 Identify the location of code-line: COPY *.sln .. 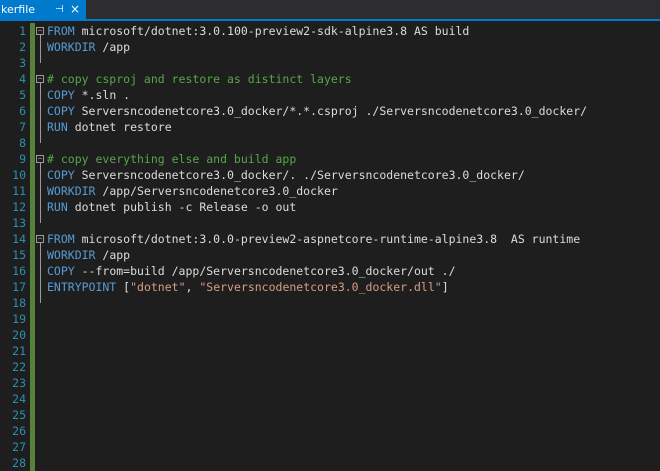
(88, 95).